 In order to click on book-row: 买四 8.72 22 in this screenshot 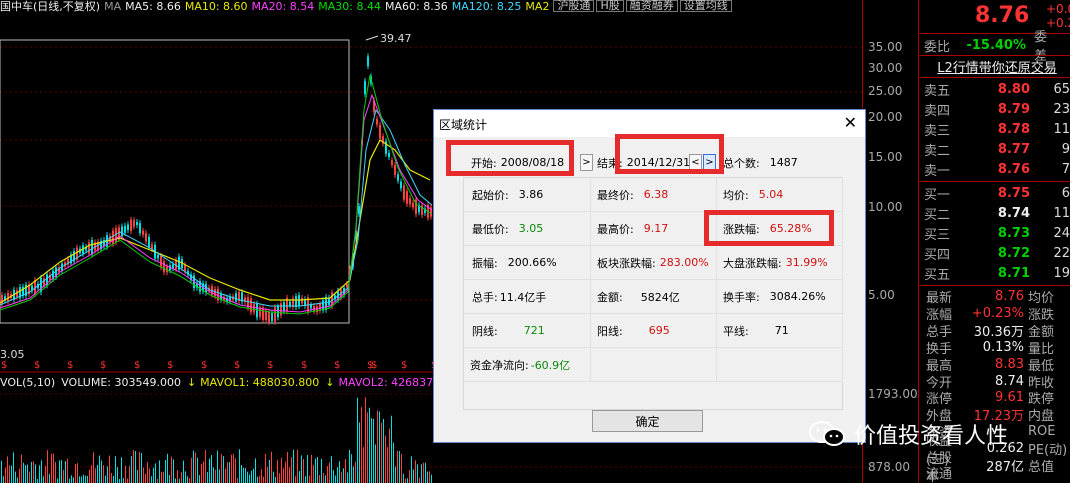, I will do `click(997, 253)`.